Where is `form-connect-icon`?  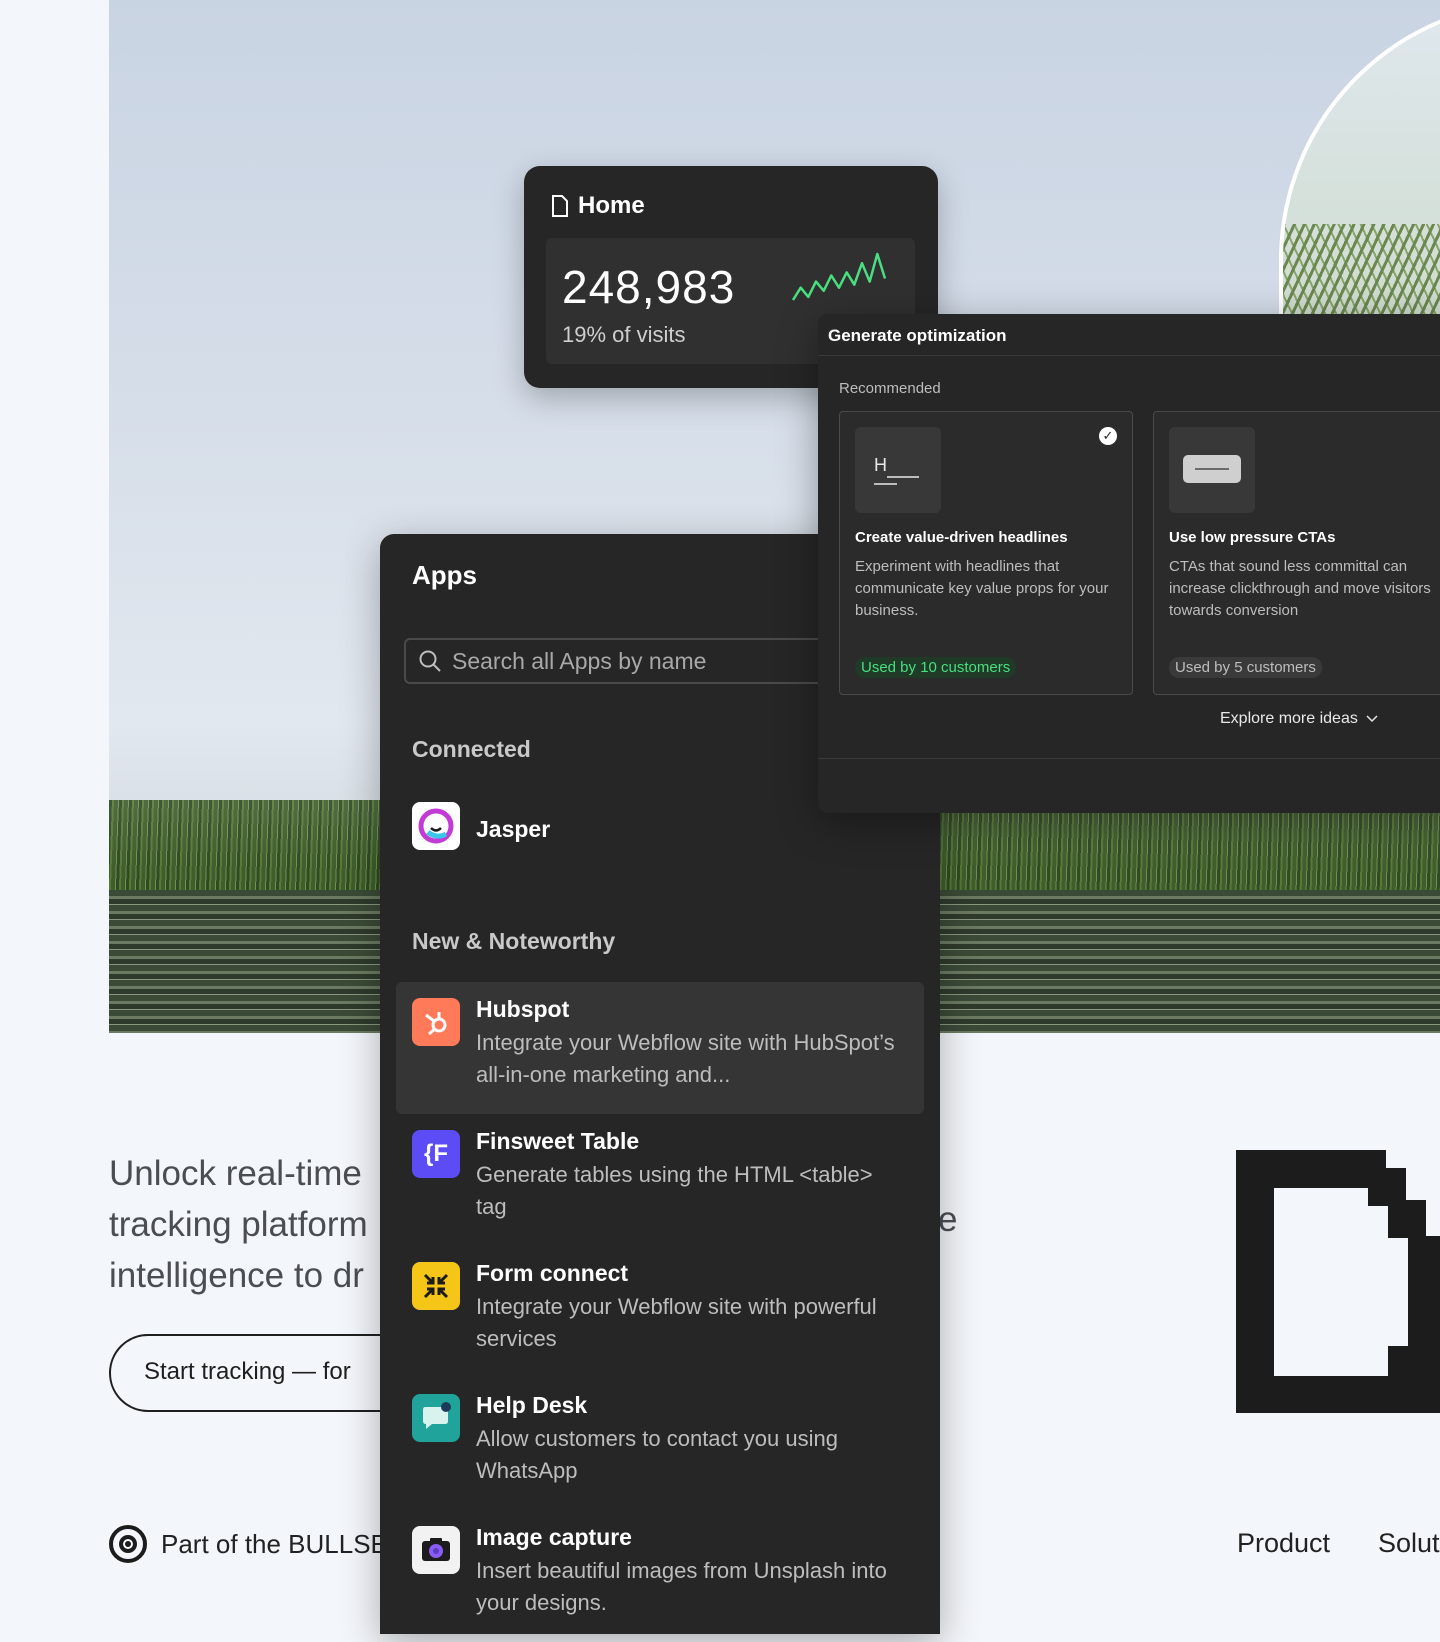
form-connect-icon is located at coordinates (436, 1286).